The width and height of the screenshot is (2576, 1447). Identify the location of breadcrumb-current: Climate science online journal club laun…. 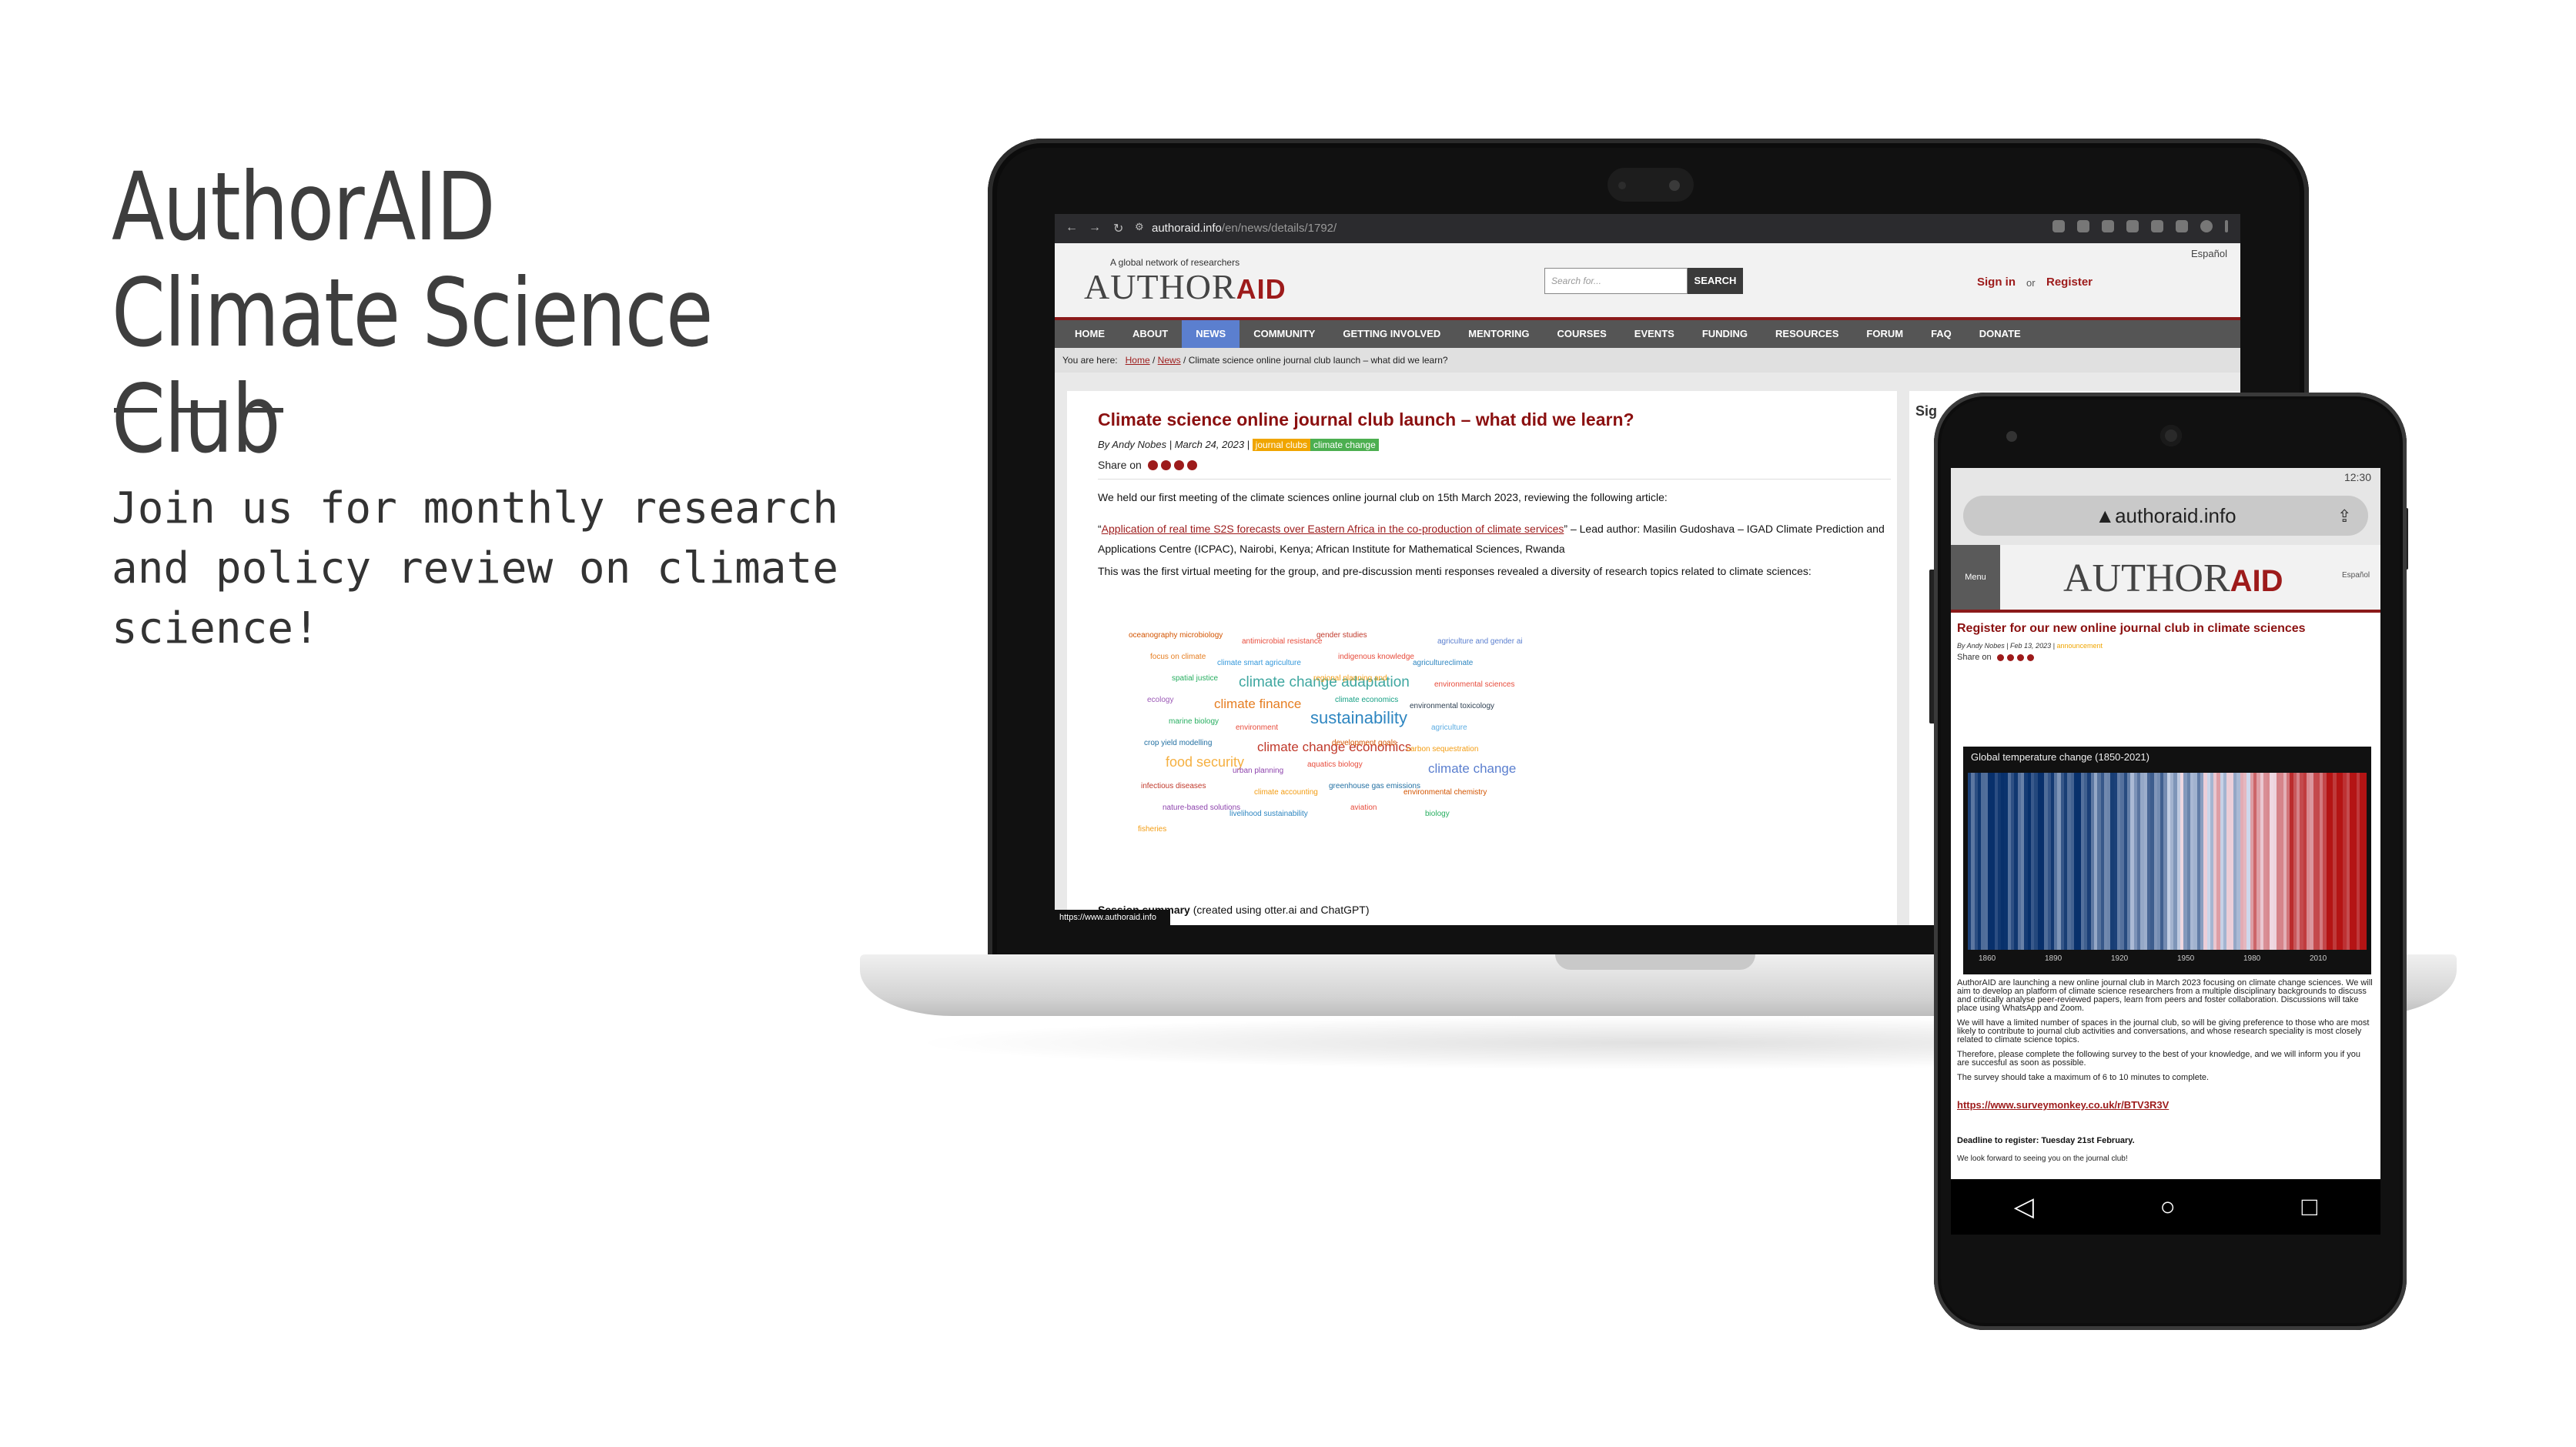
(1318, 360).